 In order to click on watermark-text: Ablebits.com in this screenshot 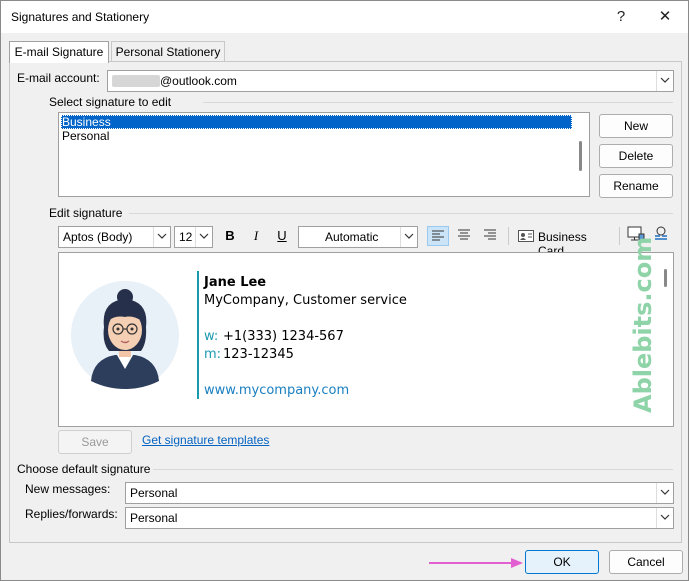, I will do `click(643, 324)`.